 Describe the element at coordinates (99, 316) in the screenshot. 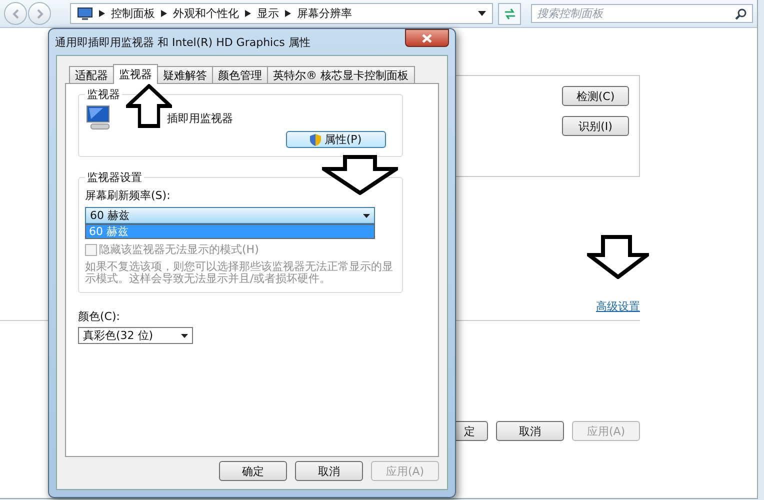

I see `field-label: 颜色(C):` at that location.